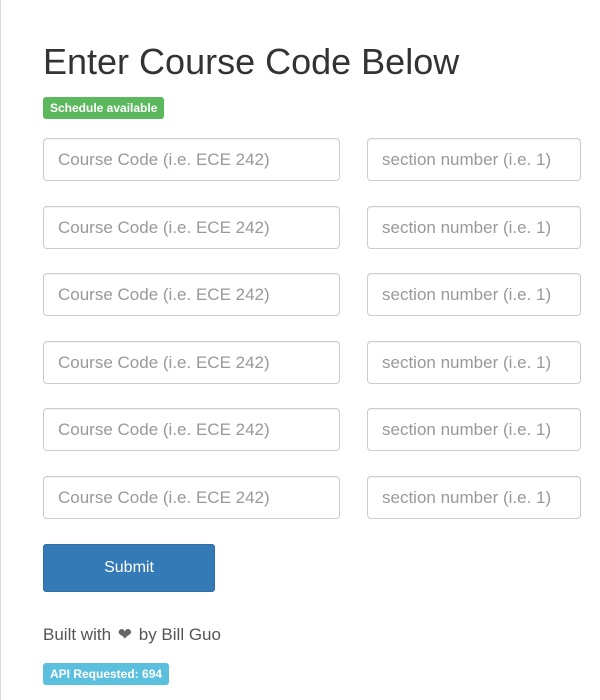 The image size is (600, 700). I want to click on page-border, so click(0, 350).